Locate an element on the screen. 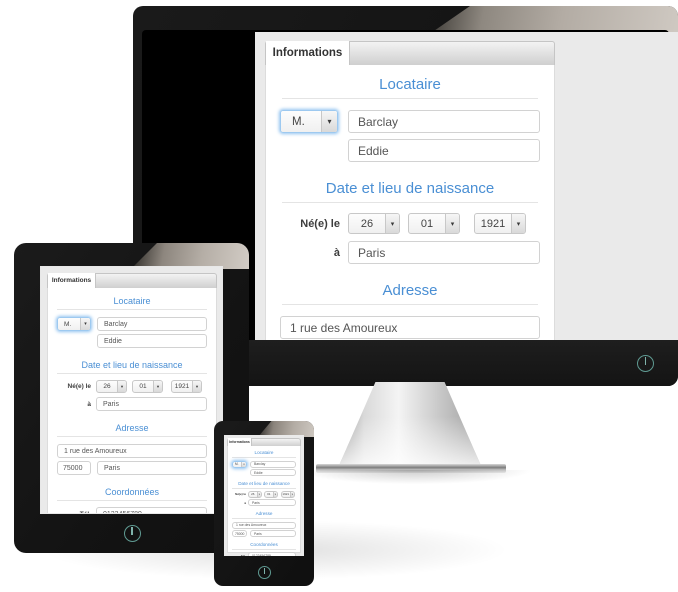 The height and width of the screenshot is (592, 678). tel-label: Tél. is located at coordinates (239, 555).